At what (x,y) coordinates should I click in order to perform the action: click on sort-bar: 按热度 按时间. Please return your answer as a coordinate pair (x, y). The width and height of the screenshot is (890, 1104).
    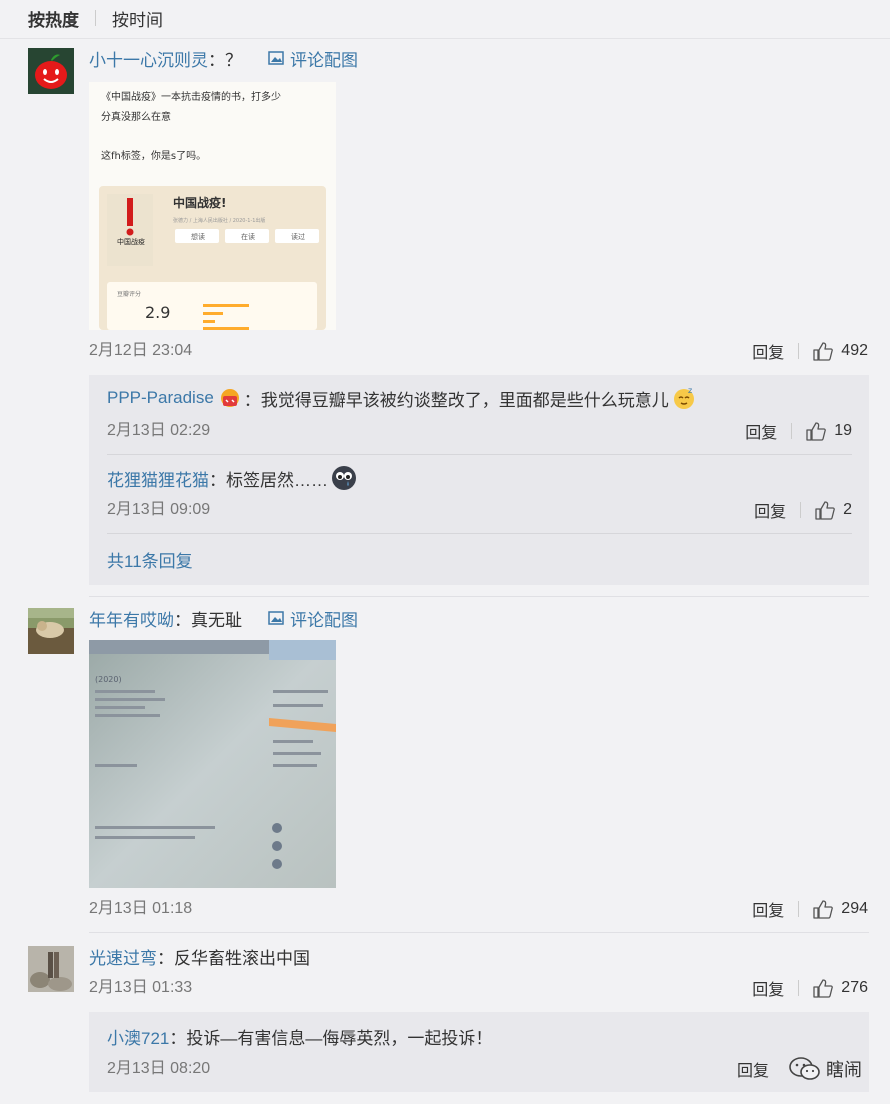
    Looking at the image, I should click on (95, 18).